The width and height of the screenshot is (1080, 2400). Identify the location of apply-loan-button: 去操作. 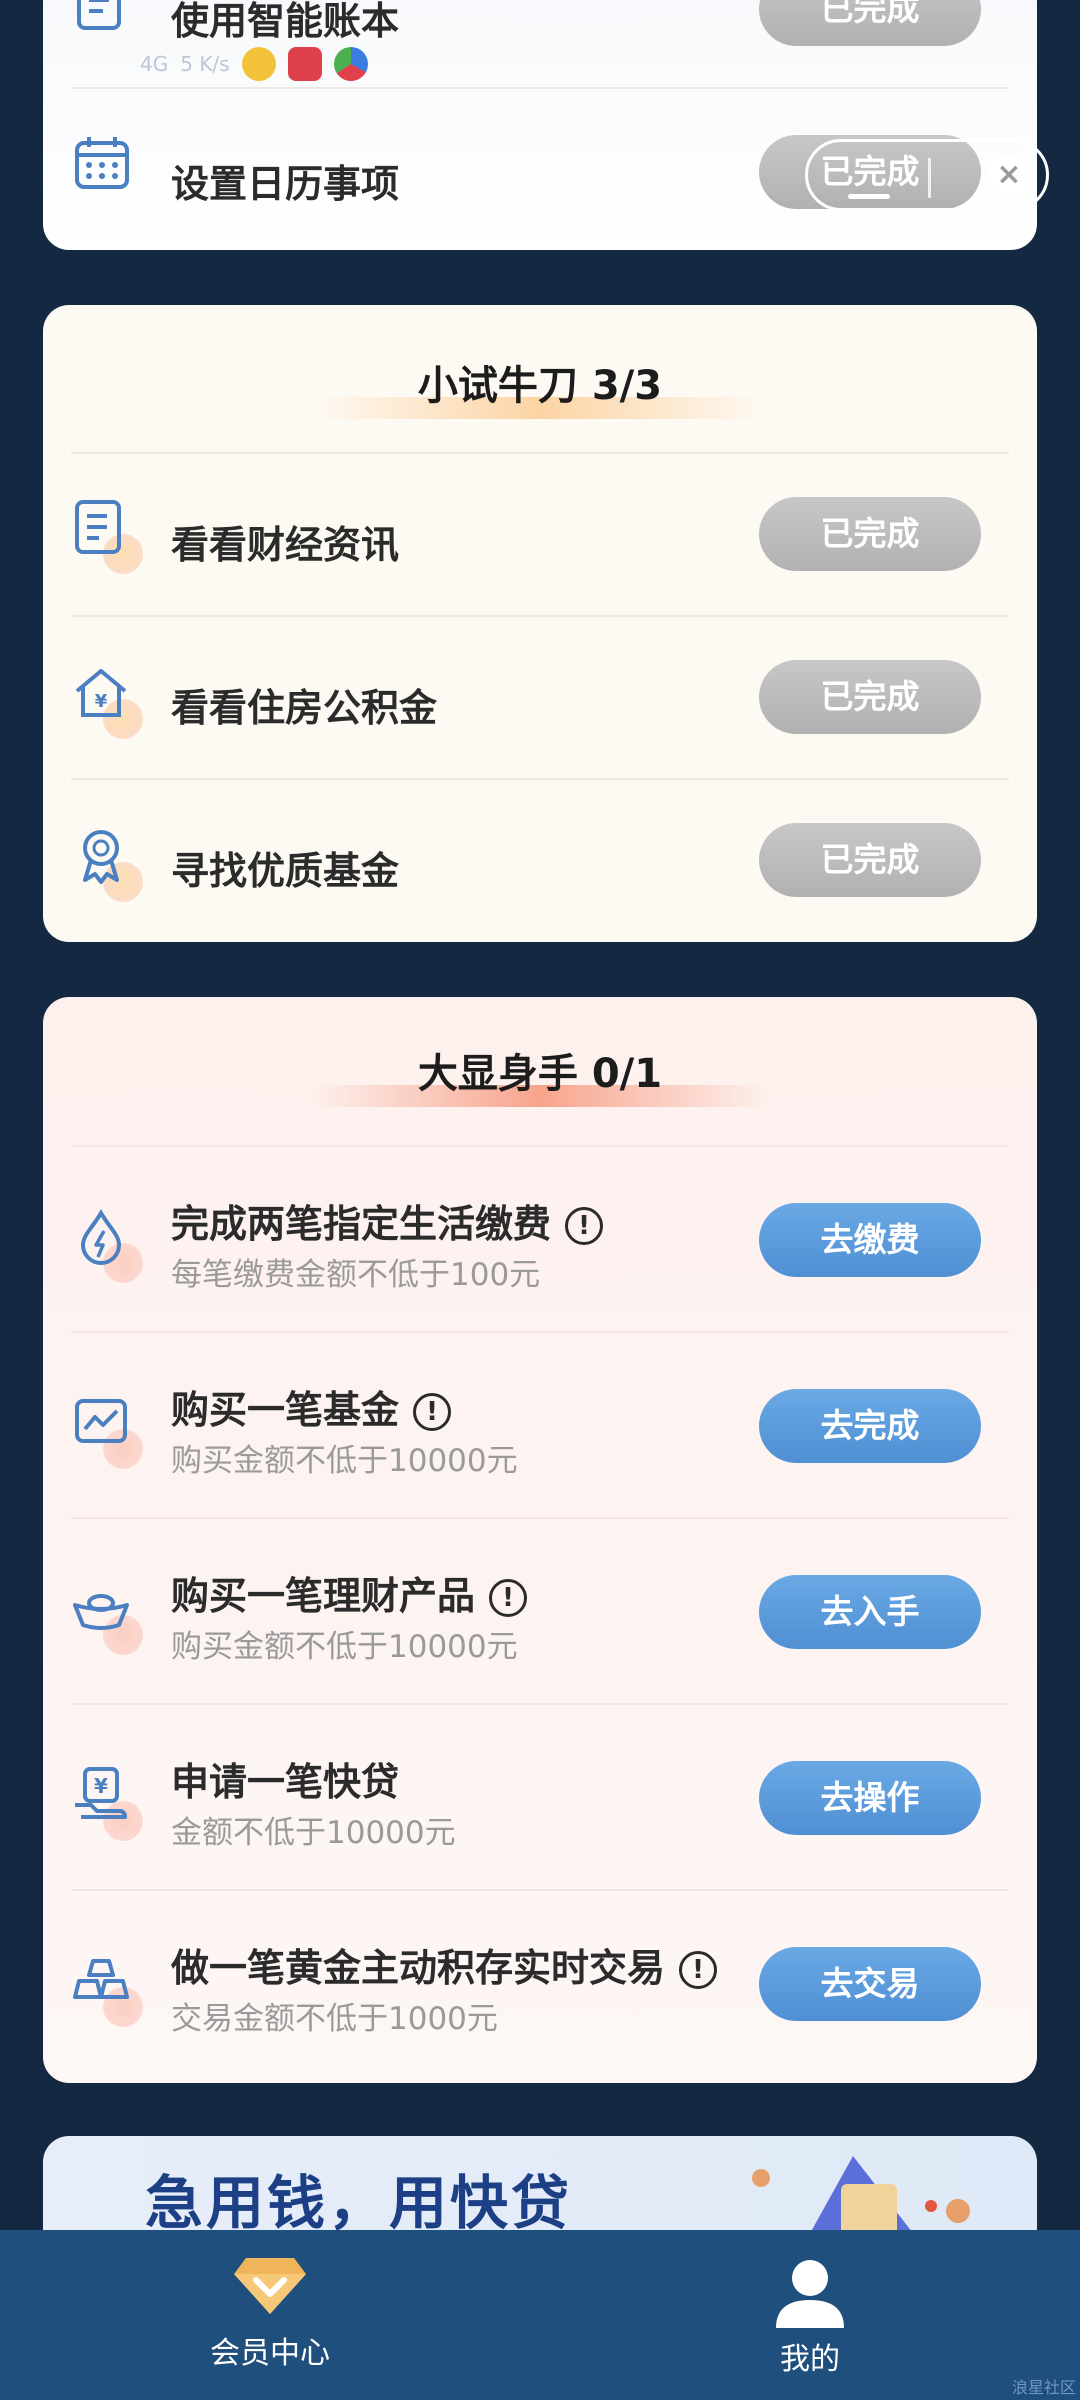
(870, 1798).